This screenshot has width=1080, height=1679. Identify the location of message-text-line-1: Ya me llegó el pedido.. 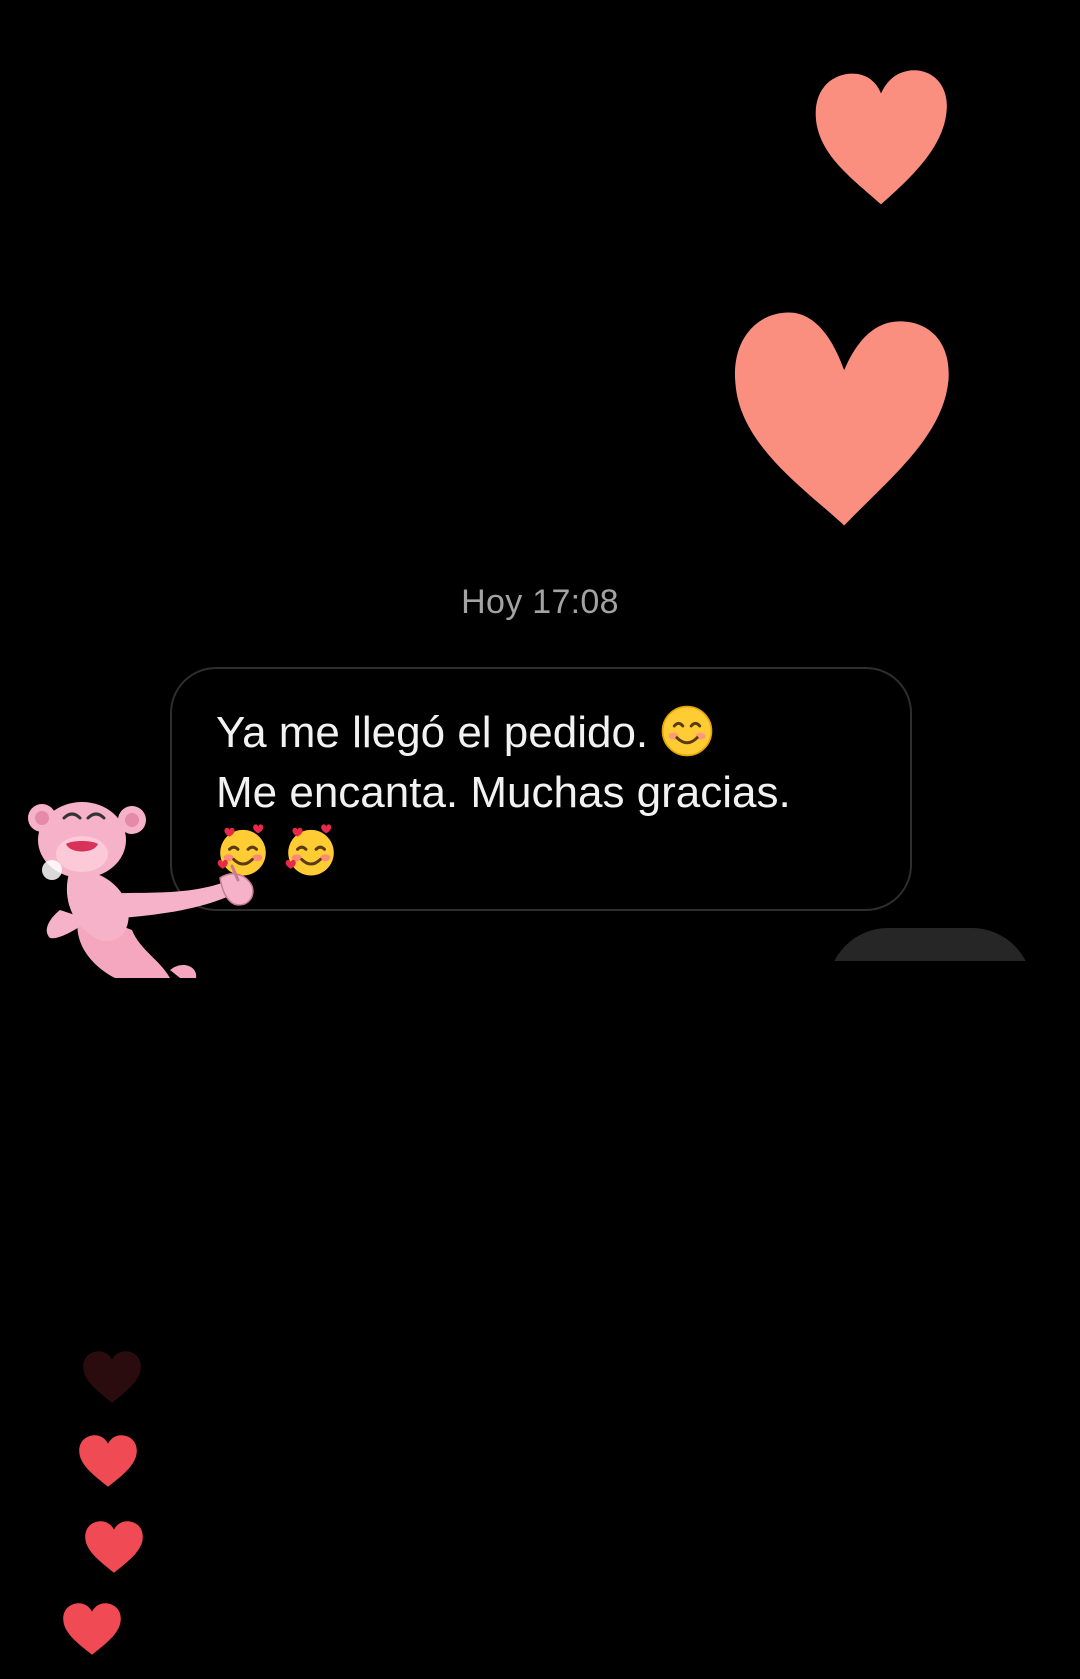
(432, 732).